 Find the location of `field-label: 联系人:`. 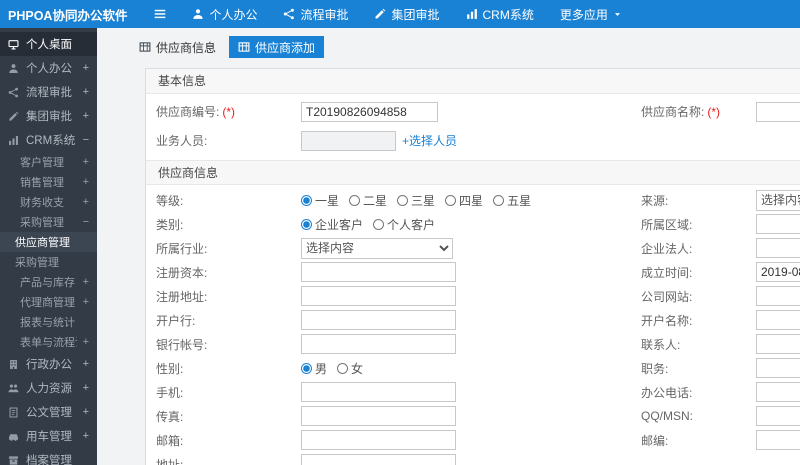

field-label: 联系人: is located at coordinates (698, 344).